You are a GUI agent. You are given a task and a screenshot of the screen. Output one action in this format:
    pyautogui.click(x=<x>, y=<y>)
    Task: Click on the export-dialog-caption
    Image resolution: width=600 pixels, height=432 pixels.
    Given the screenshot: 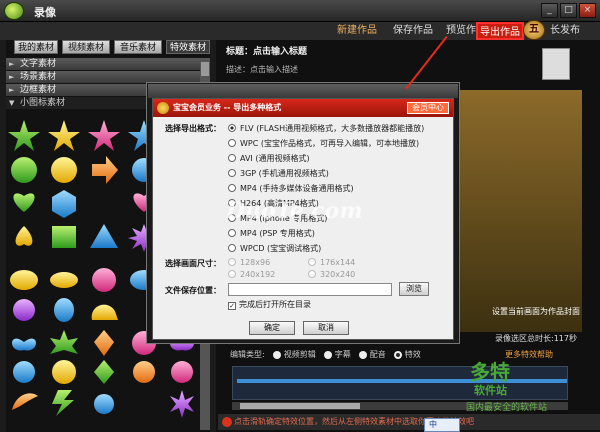 What is the action you would take?
    pyautogui.click(x=303, y=91)
    